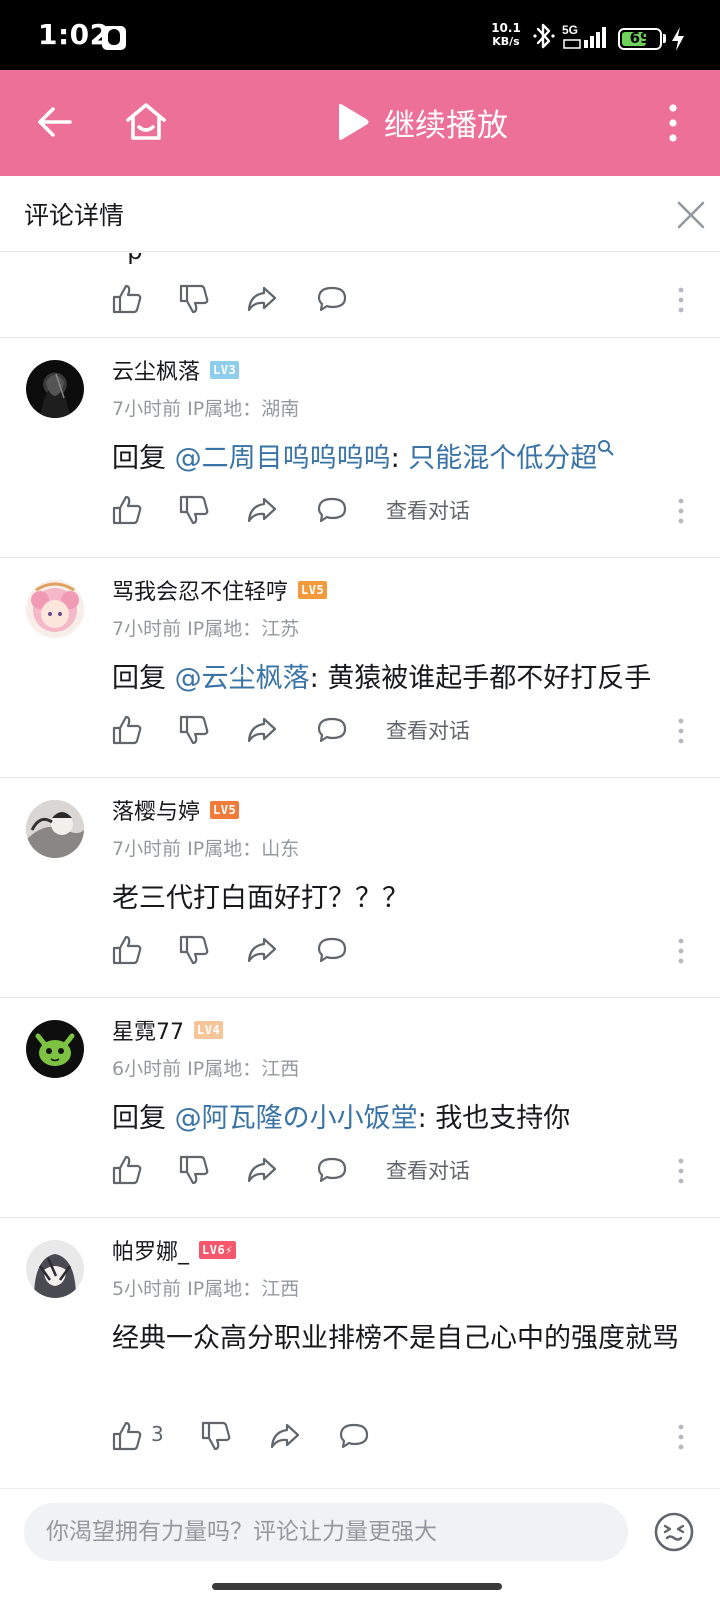 The height and width of the screenshot is (1601, 720). I want to click on username-text: 落樱与婷, so click(156, 812).